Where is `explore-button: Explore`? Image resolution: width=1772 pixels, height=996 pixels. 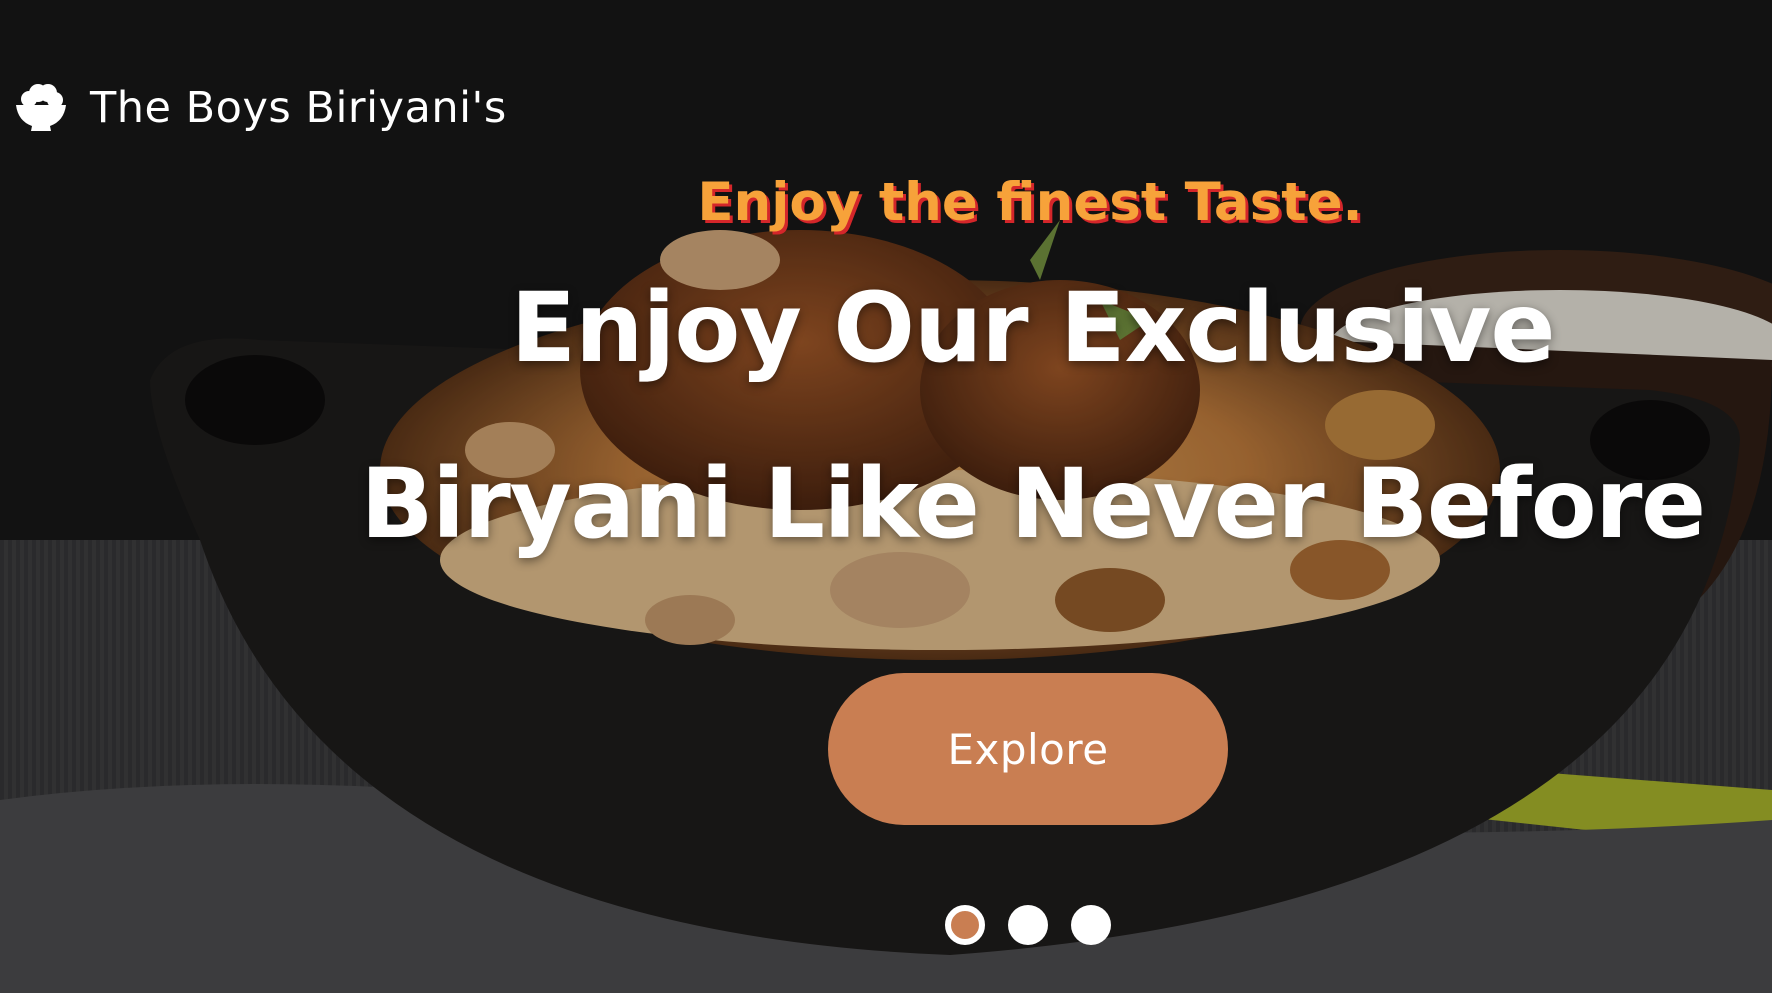
explore-button: Explore is located at coordinates (1028, 749).